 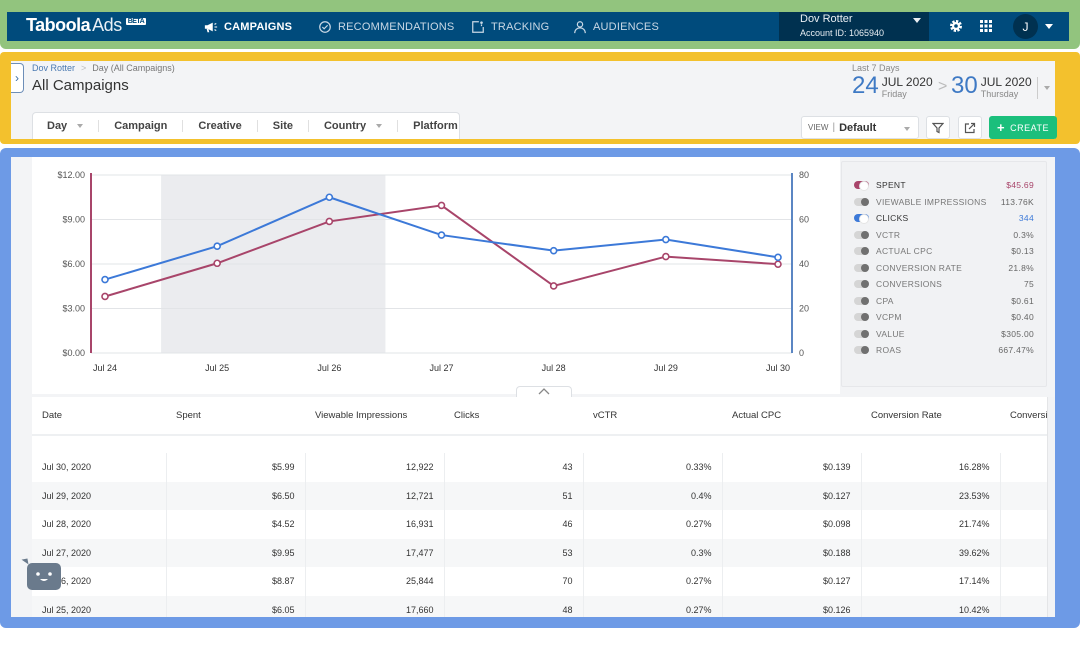 I want to click on column-header: Viewable Impressions, so click(x=374, y=416).